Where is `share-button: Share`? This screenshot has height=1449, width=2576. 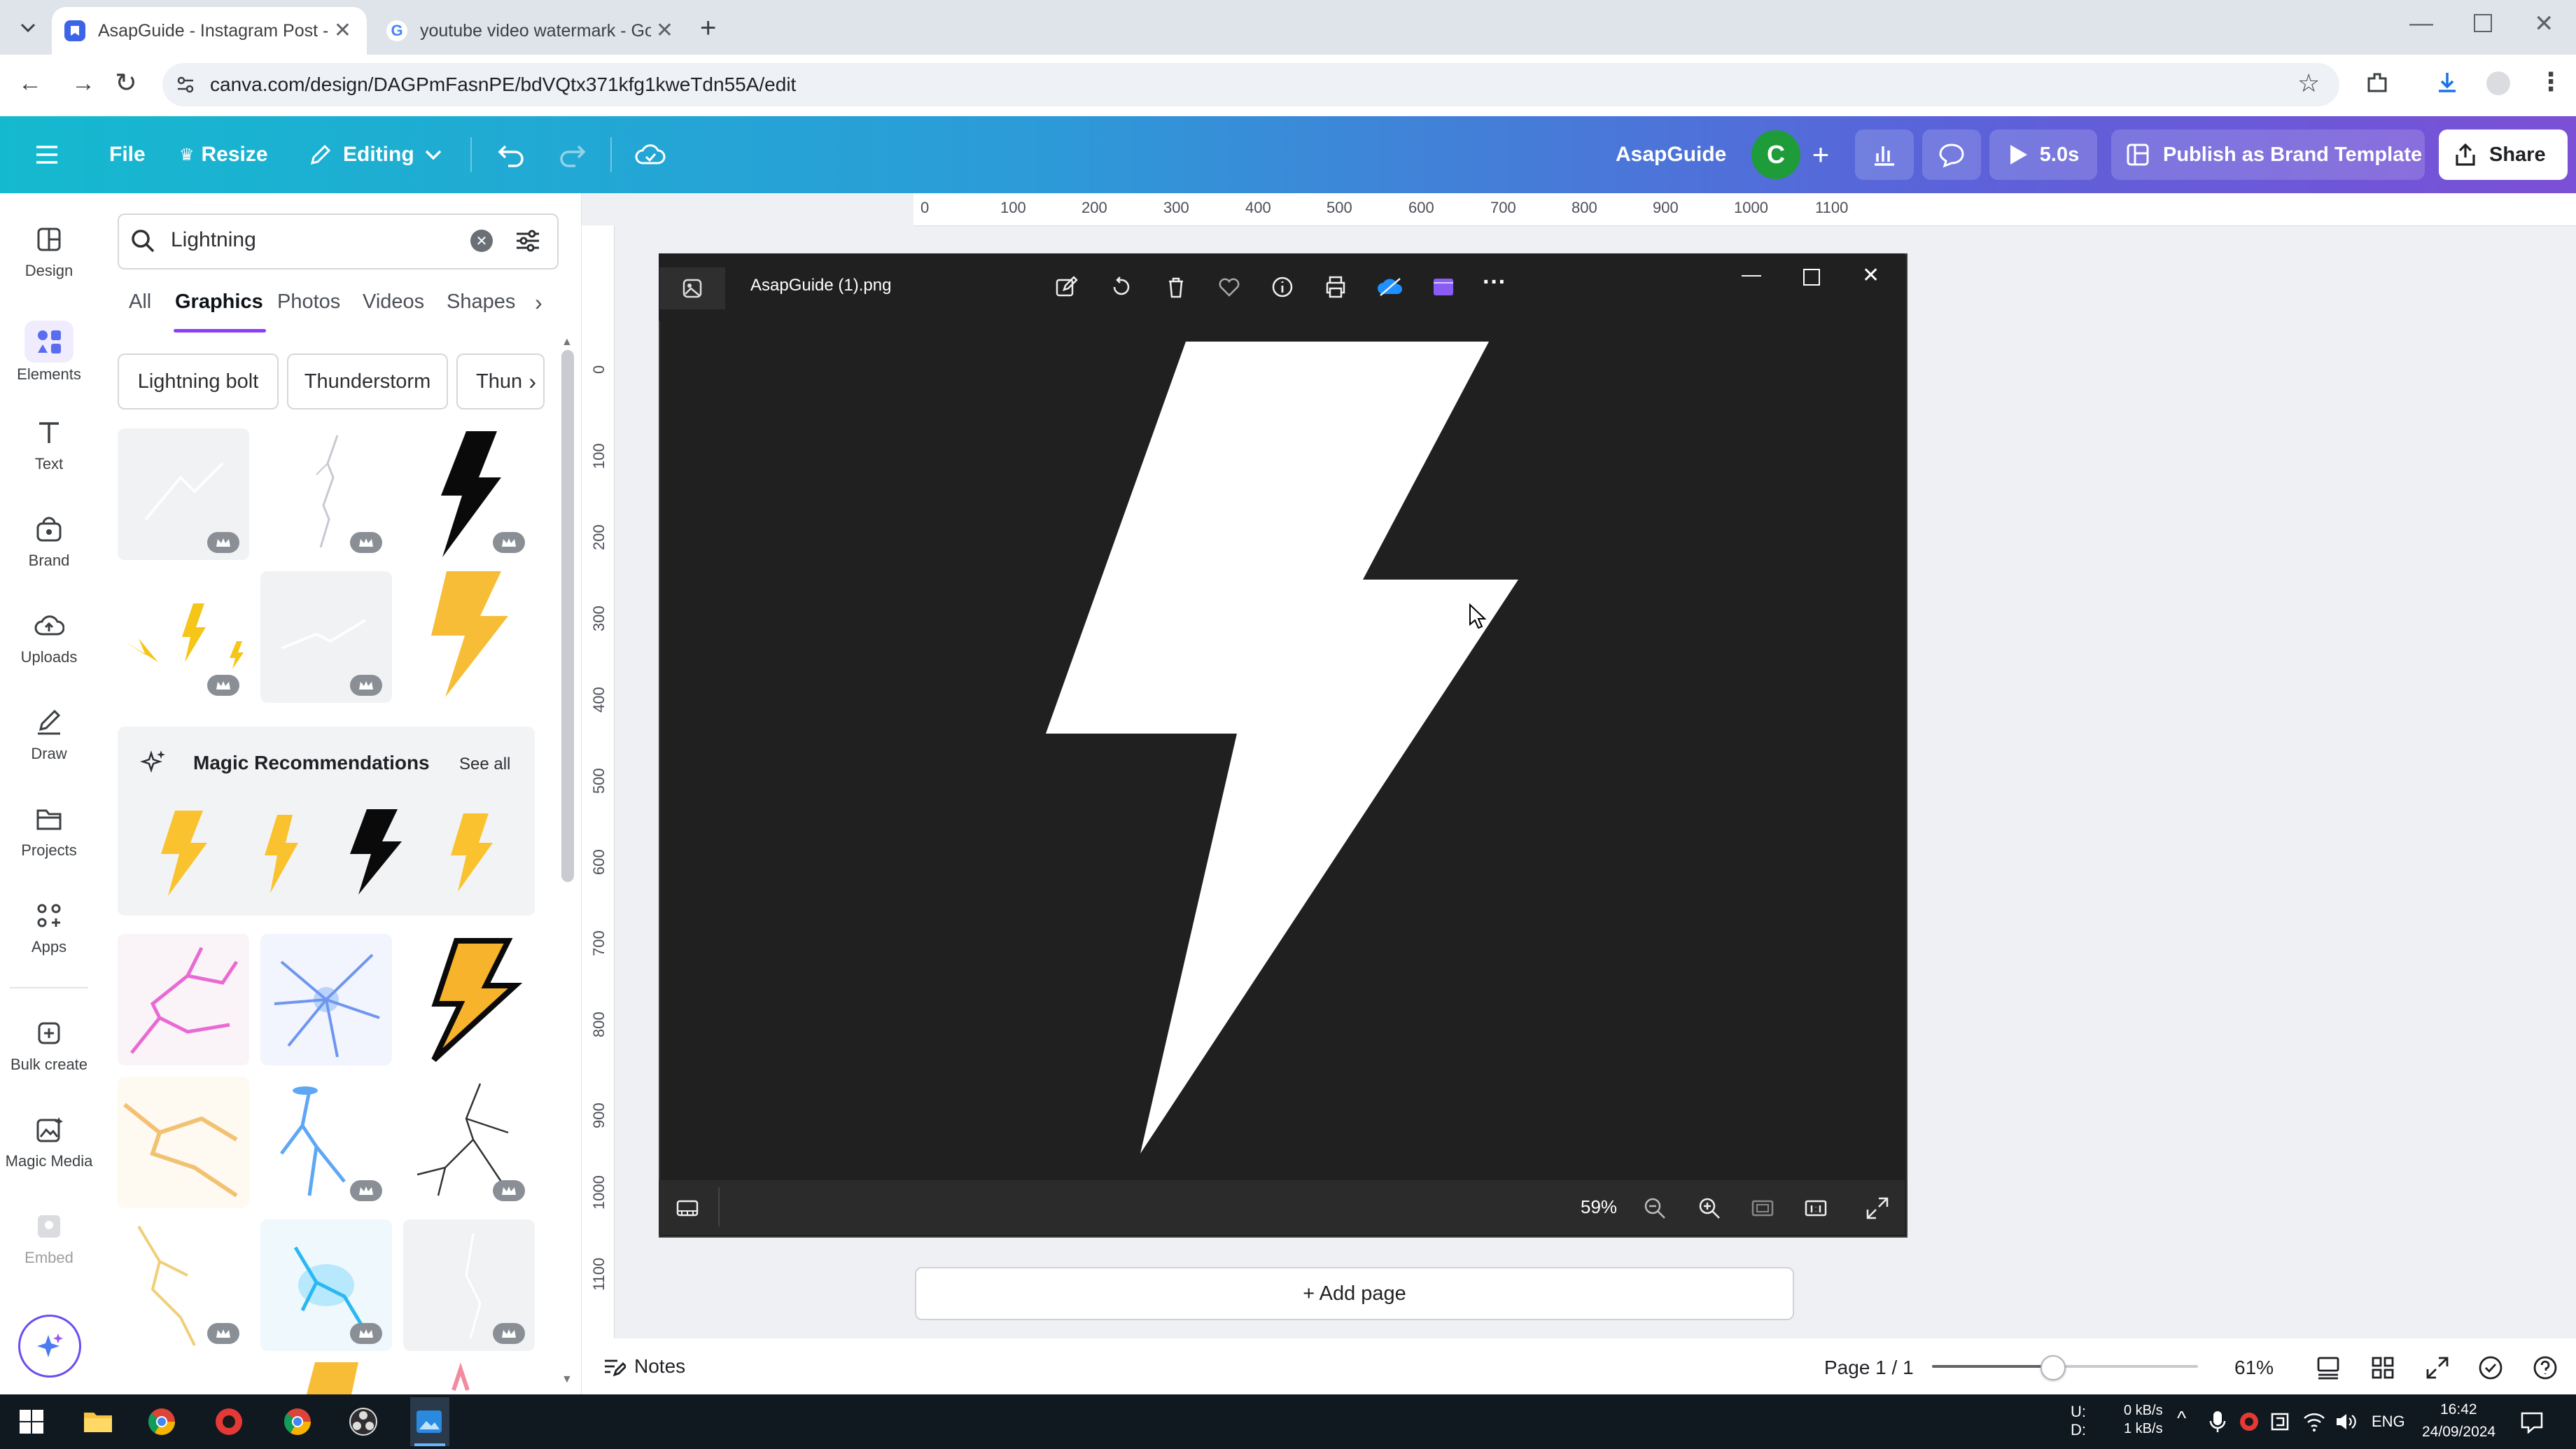 share-button: Share is located at coordinates (2503, 155).